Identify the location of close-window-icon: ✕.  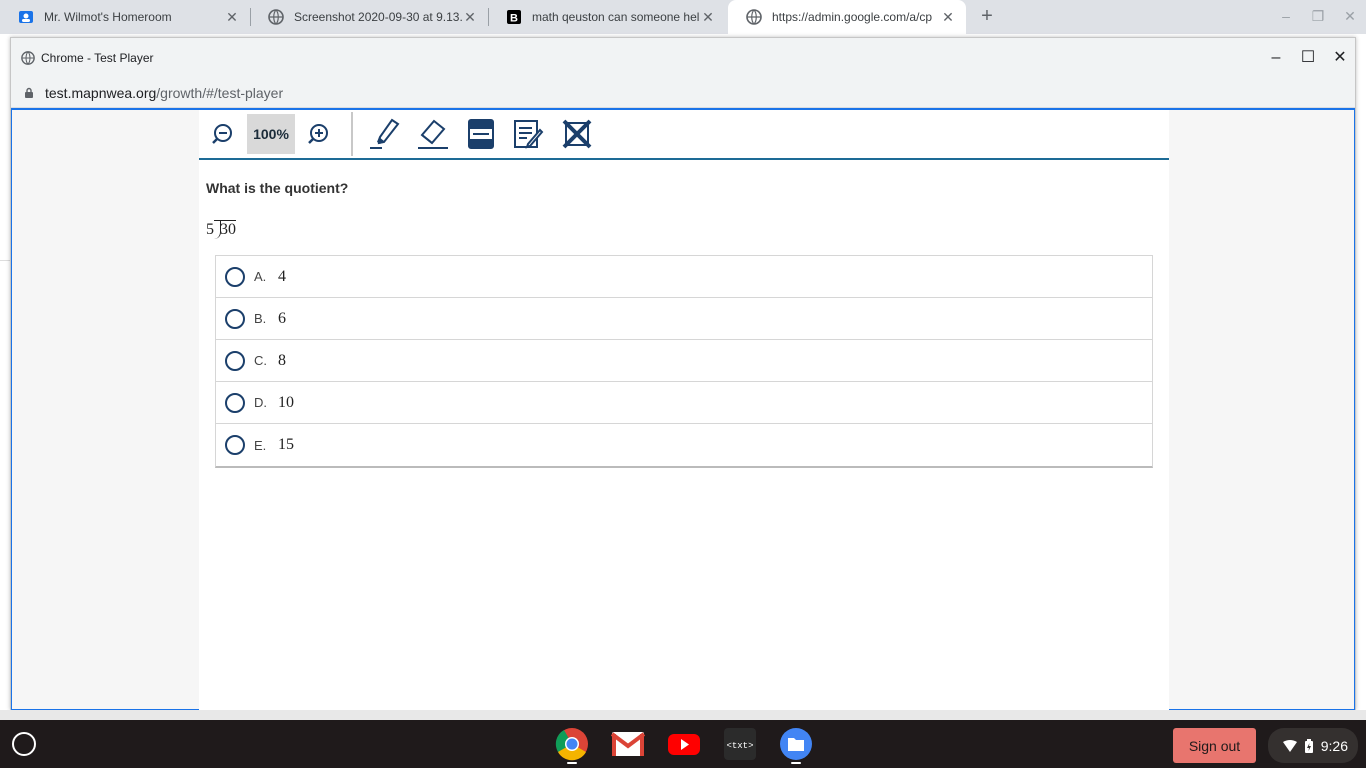
(1350, 16).